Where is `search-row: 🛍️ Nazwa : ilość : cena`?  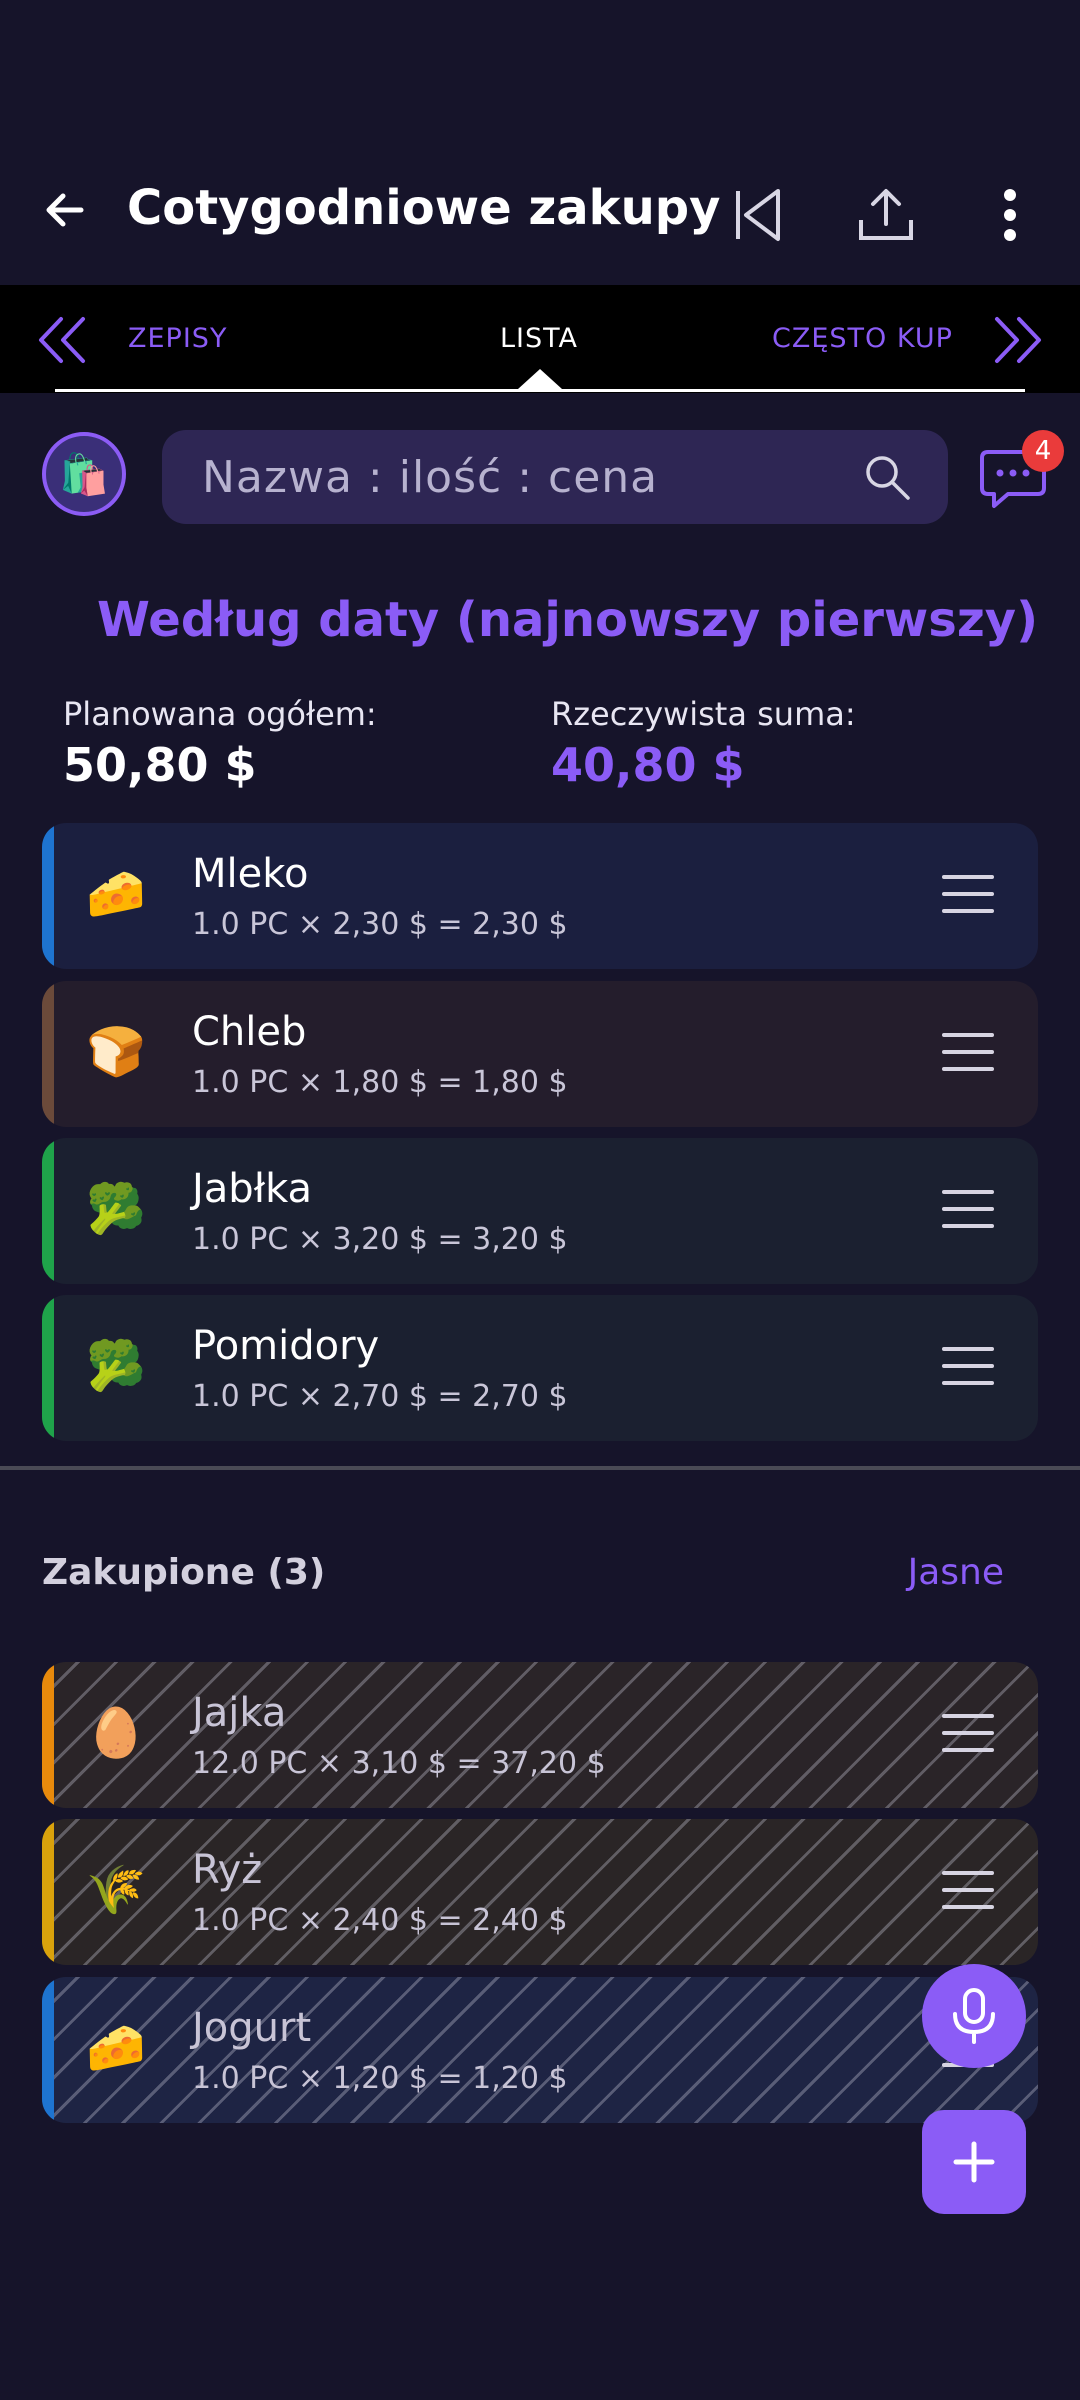
search-row: 🛍️ Nazwa : ilość : cena is located at coordinates (540, 477).